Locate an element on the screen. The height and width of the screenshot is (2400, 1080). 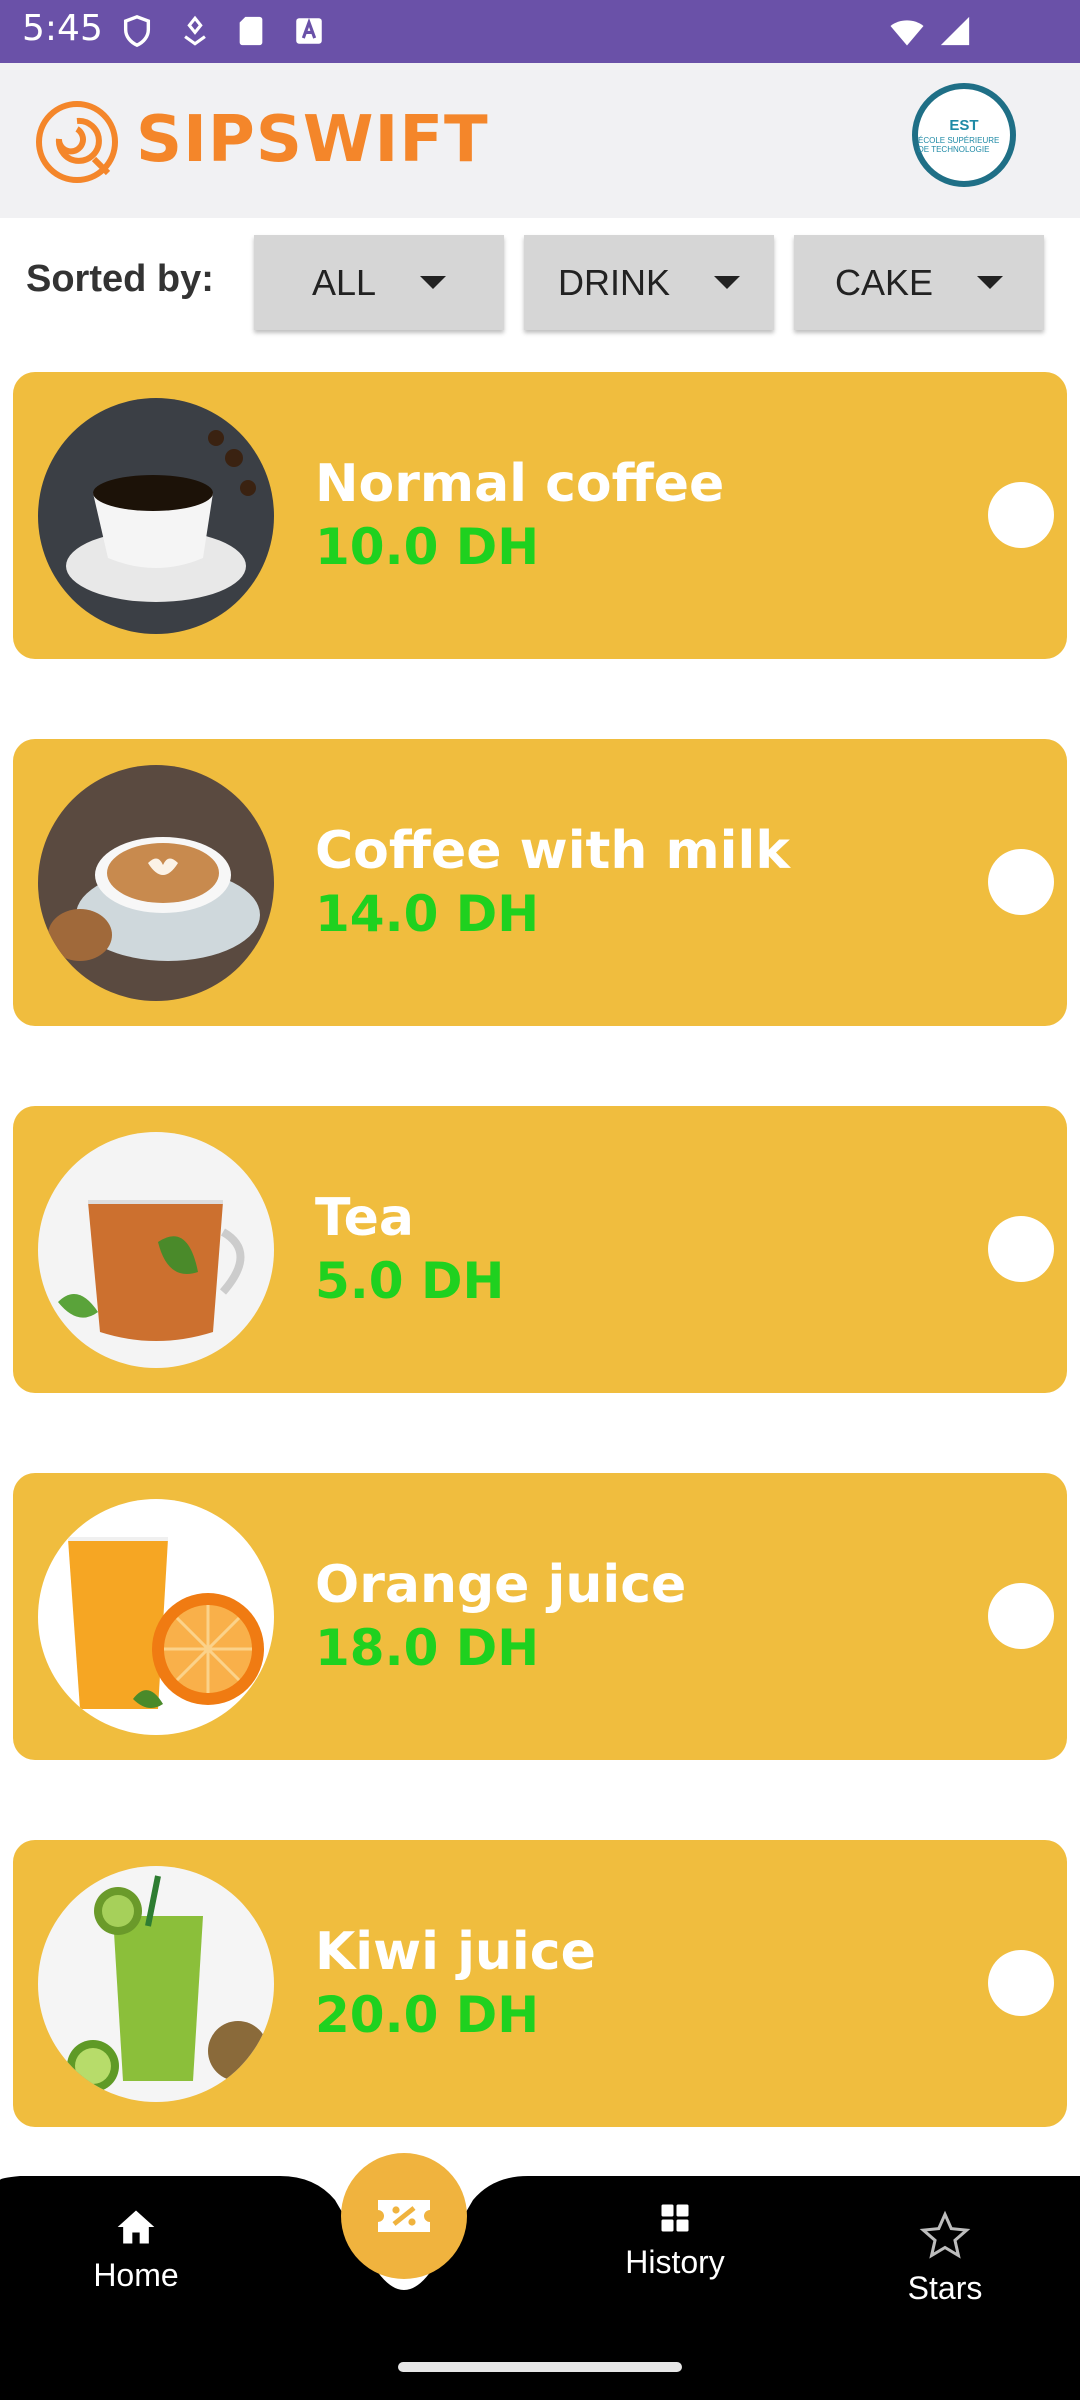
item-name: Normal coffee is located at coordinates (520, 484).